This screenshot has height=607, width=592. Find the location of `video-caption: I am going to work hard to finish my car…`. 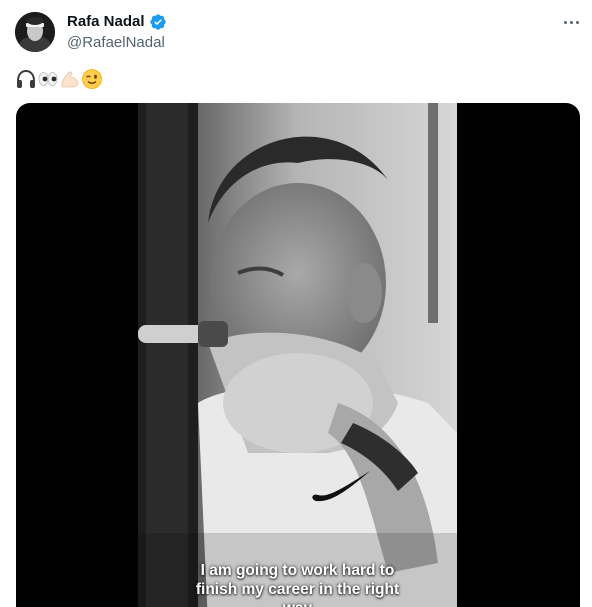

video-caption: I am going to work hard to finish my car… is located at coordinates (297, 584).